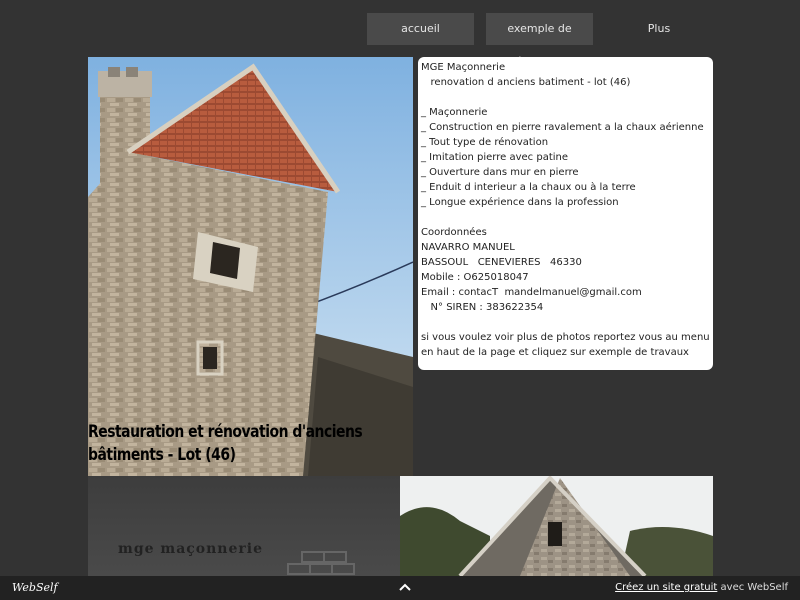 The image size is (800, 600). What do you see at coordinates (495, 157) in the screenshot?
I see `info-line: _ Imitation pierre avec patine` at bounding box center [495, 157].